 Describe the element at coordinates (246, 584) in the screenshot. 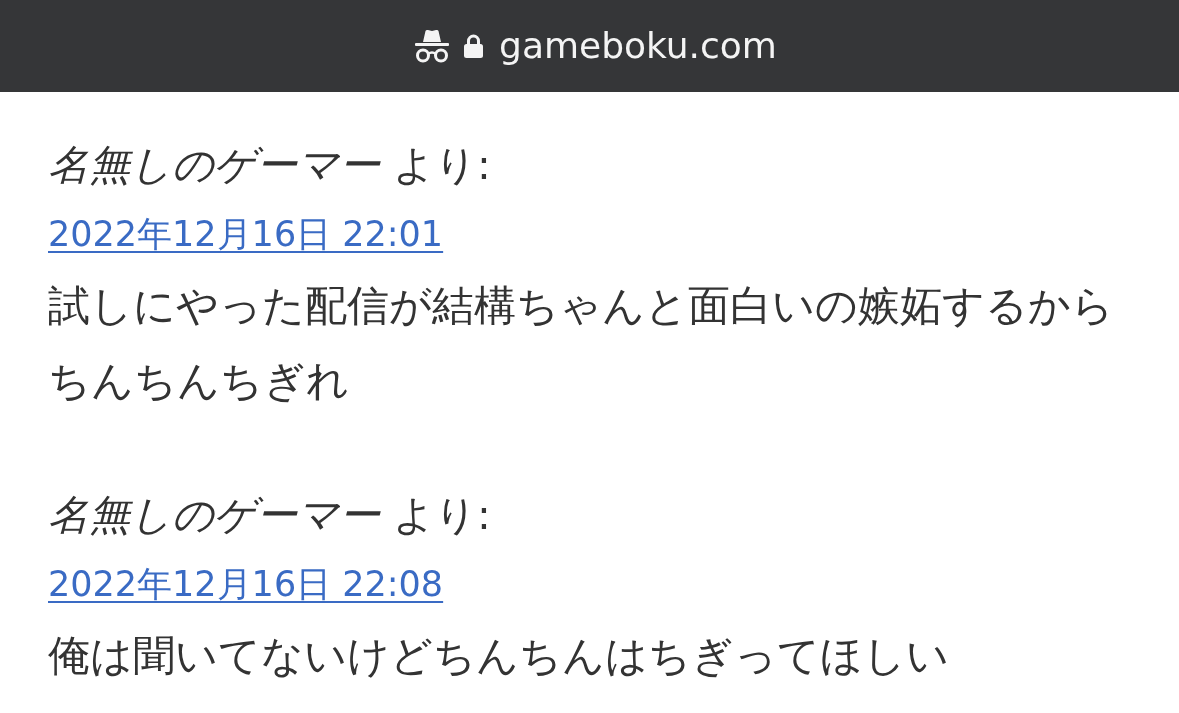

I see `comment-date-link: 2022年12月16日 22:08` at that location.